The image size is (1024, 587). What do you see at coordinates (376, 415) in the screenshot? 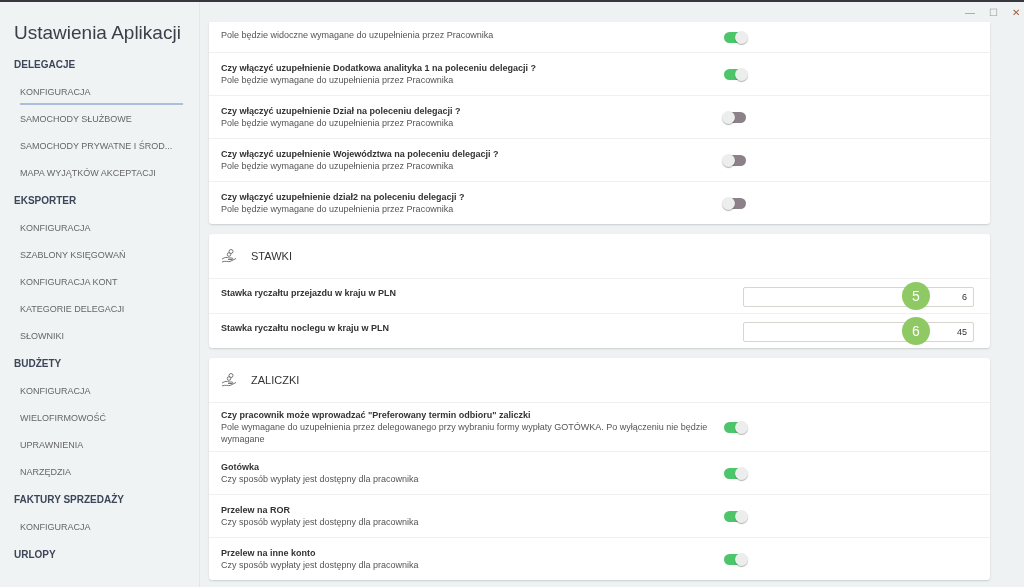
I see `setting-title: Czy pracownik może wprowadzać "Preferowany termin odbioru" zaliczki` at bounding box center [376, 415].